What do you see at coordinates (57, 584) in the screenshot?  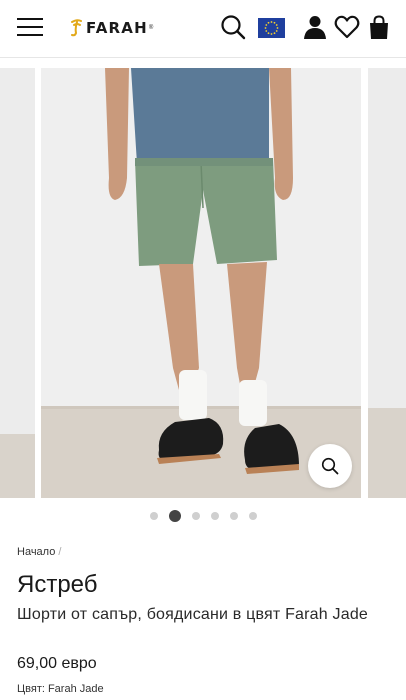 I see `product-title: Ястреб` at bounding box center [57, 584].